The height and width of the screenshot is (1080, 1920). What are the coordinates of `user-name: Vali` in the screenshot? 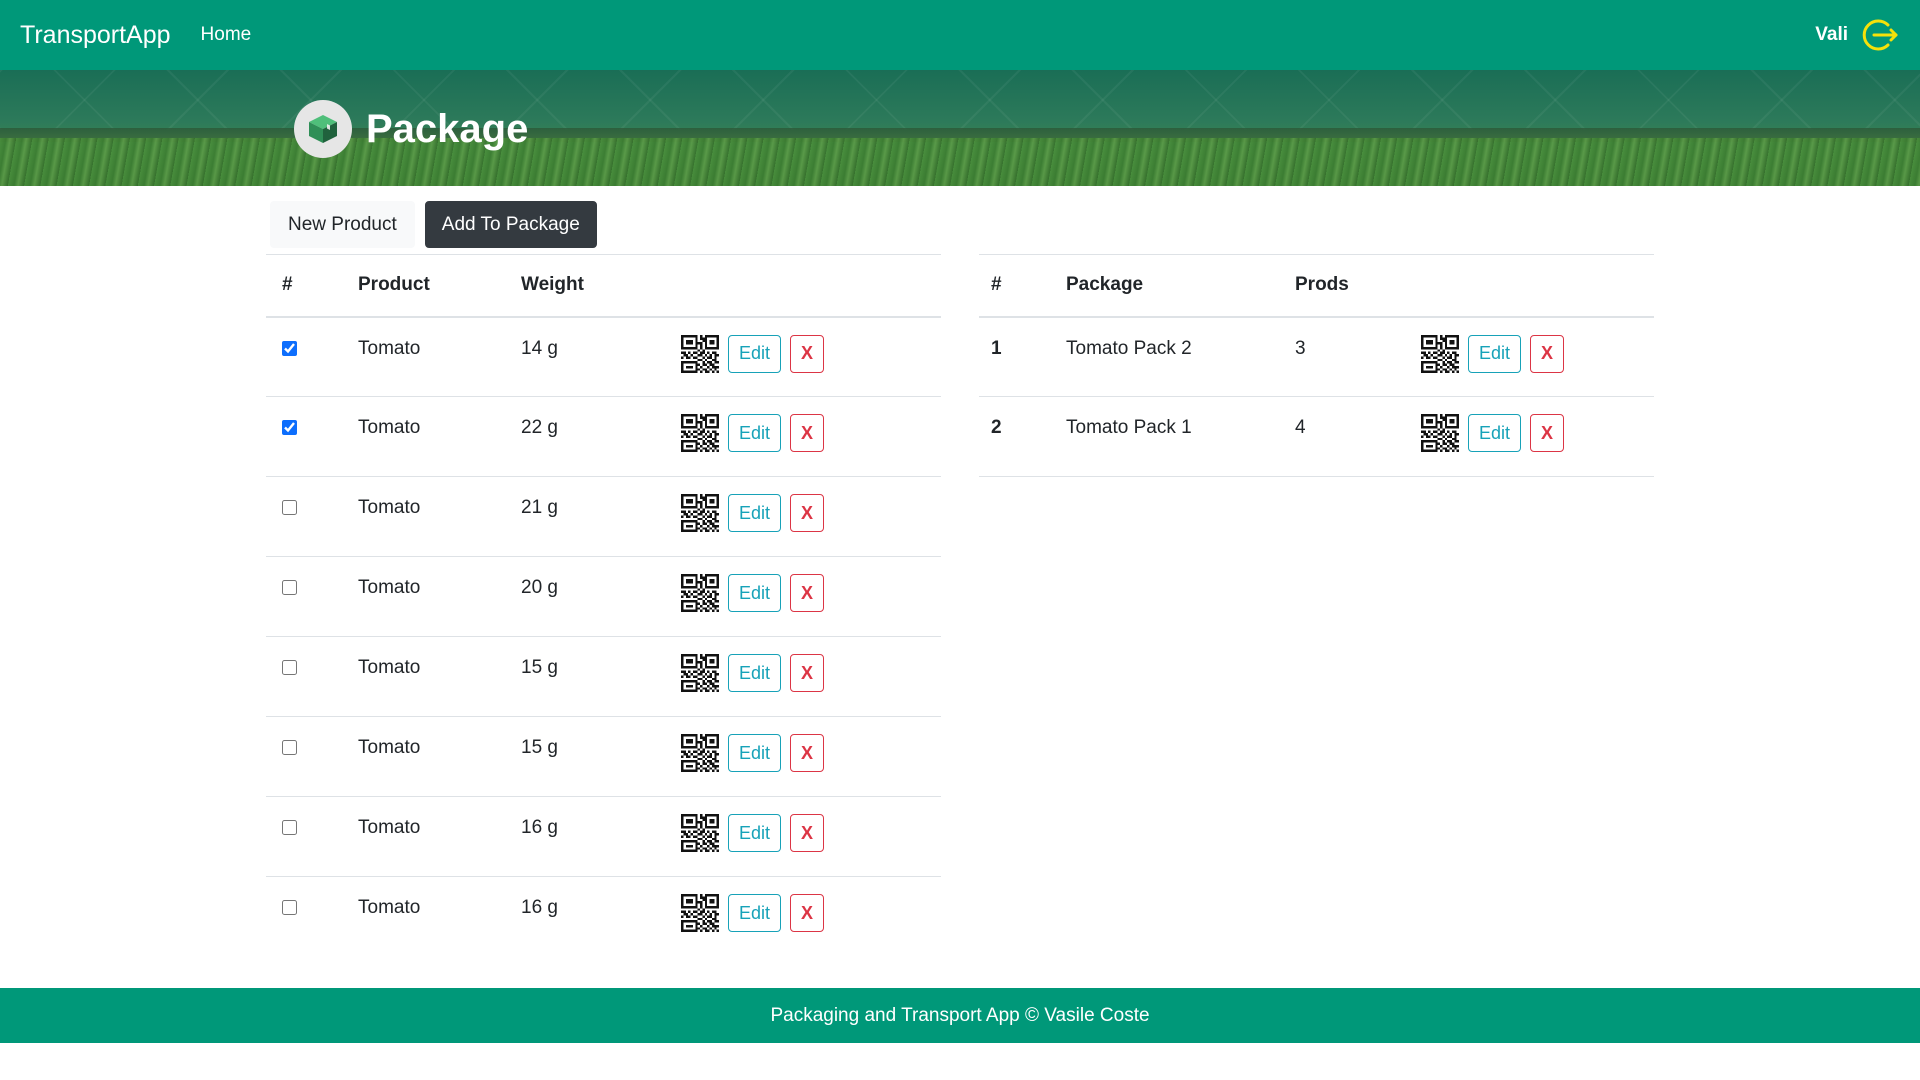 It's located at (1831, 35).